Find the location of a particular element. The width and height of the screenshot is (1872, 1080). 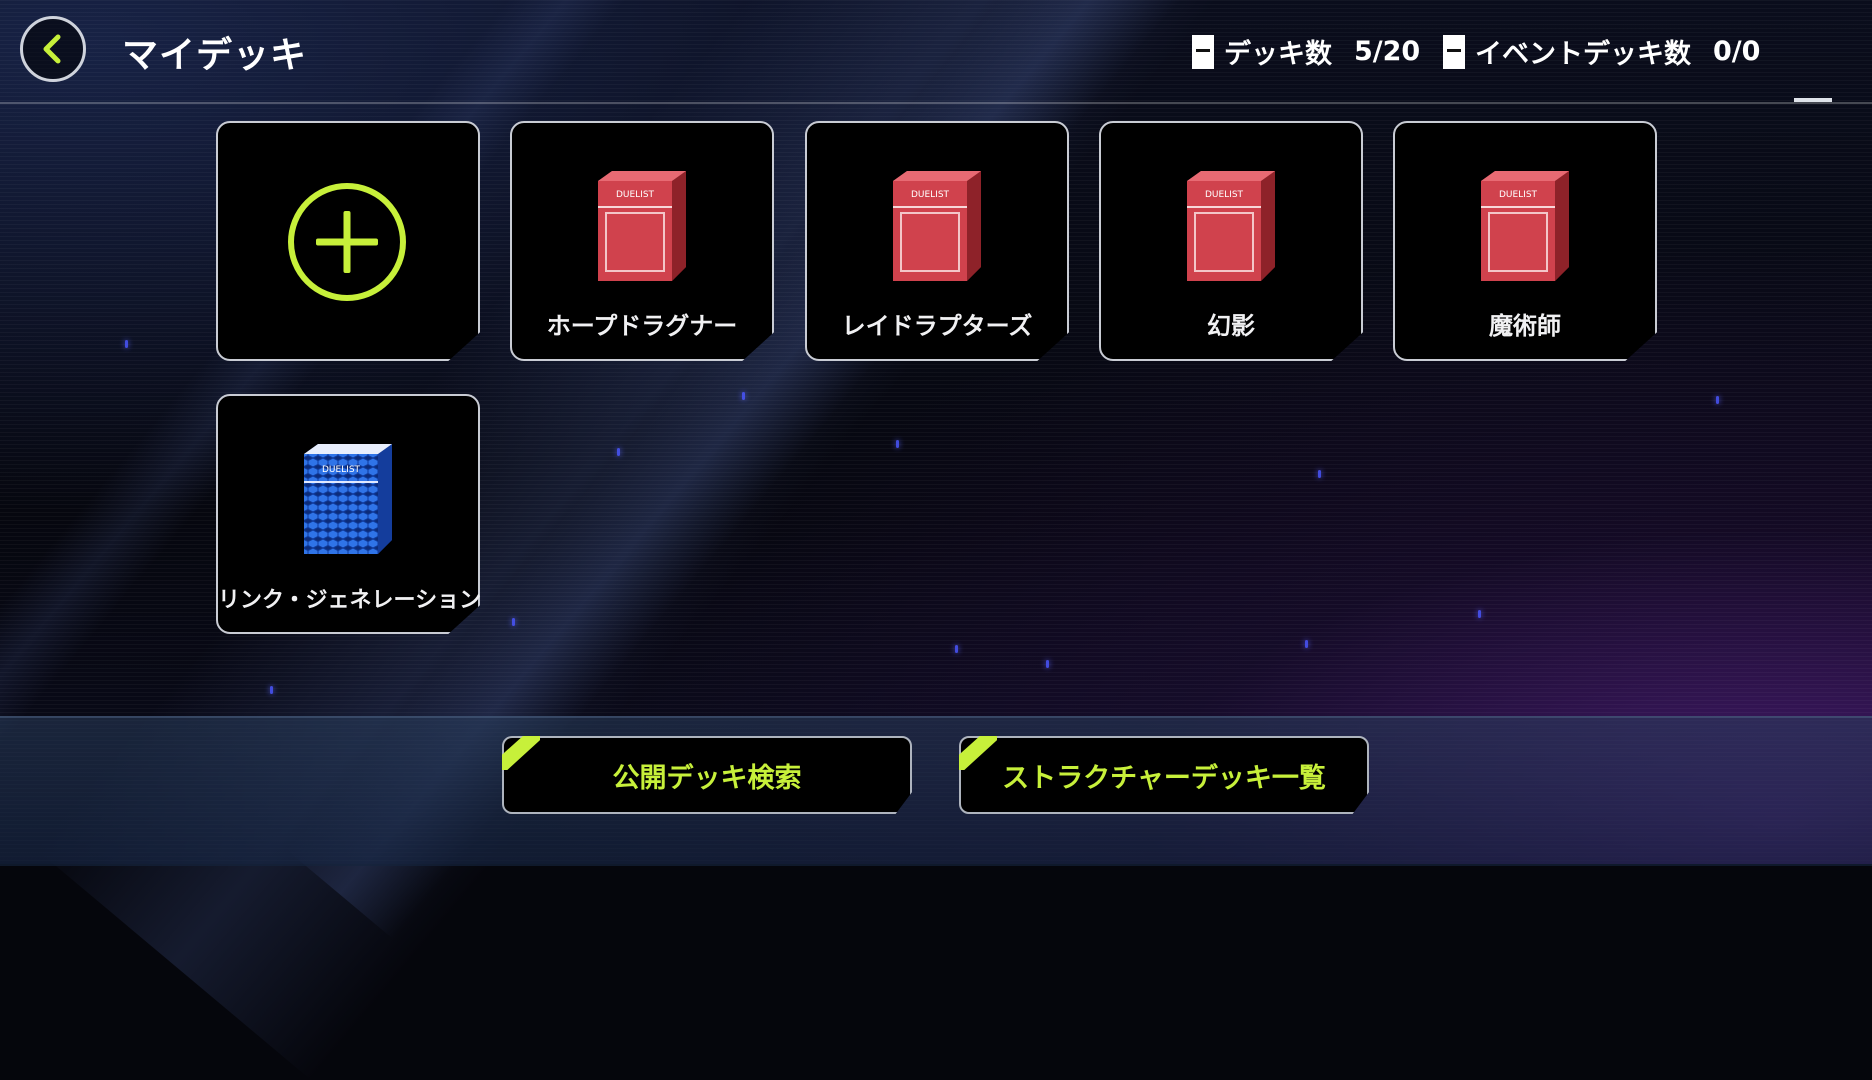

chevron-left-icon is located at coordinates (52, 49).